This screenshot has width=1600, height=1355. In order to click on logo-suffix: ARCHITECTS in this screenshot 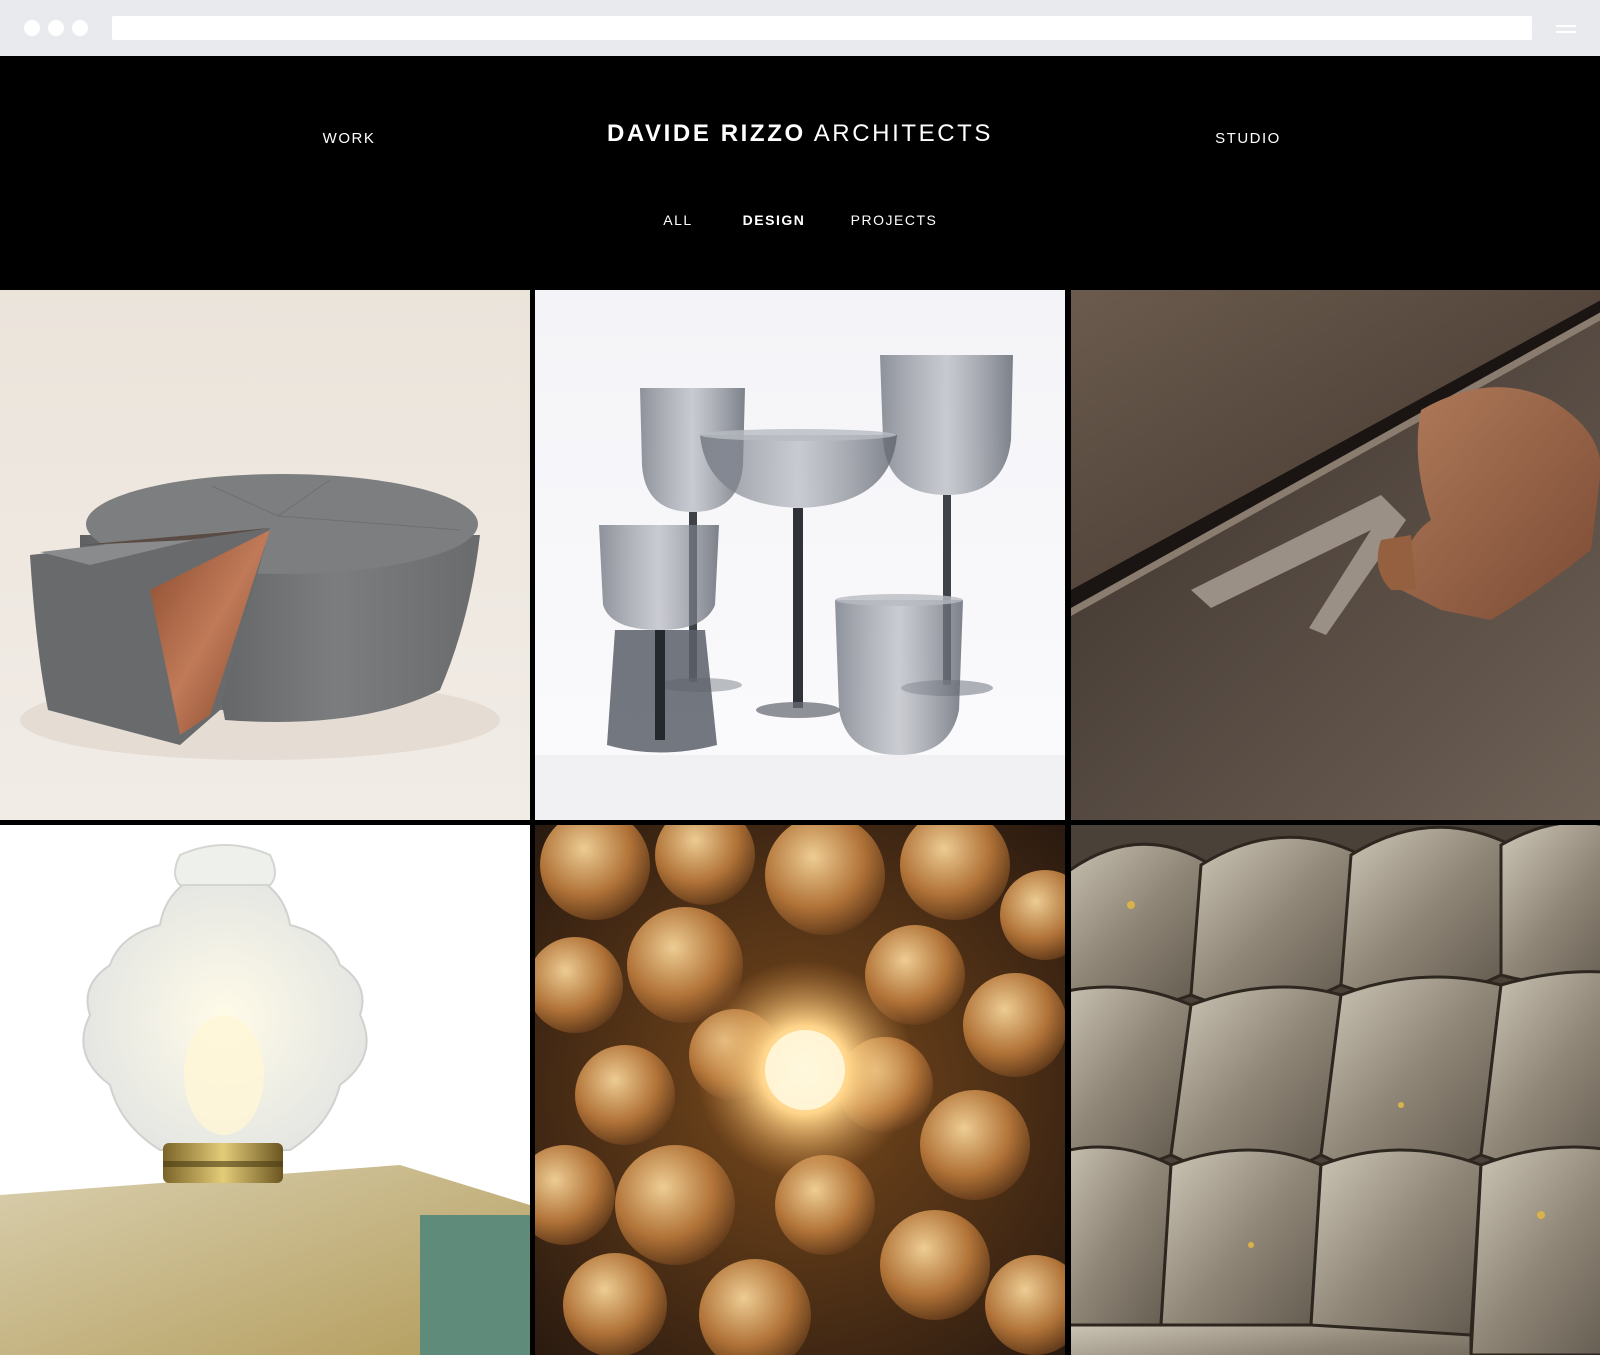, I will do `click(903, 133)`.